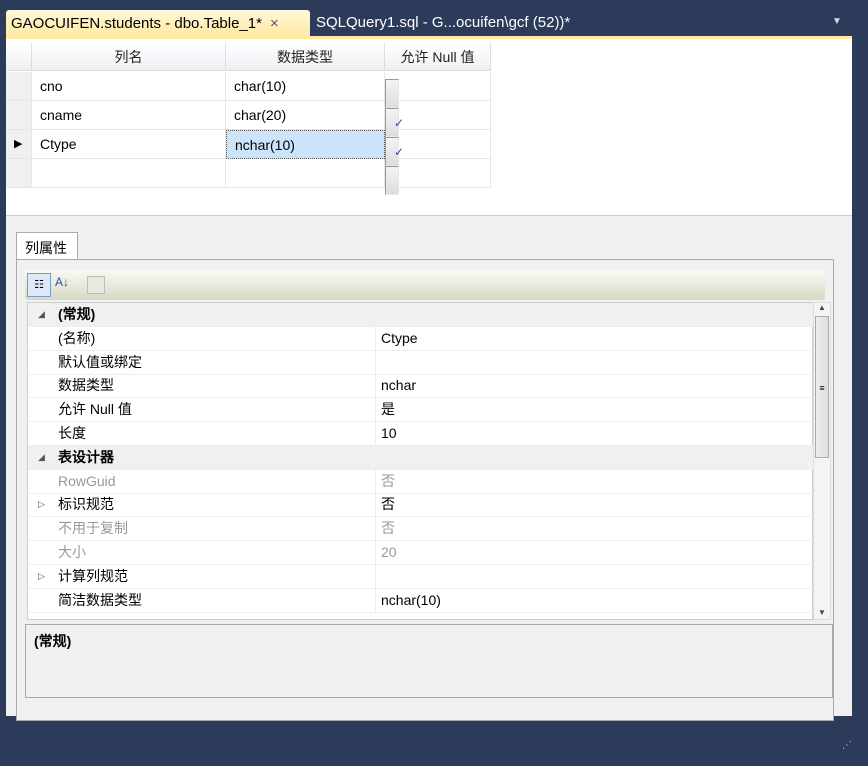 Image resolution: width=868 pixels, height=766 pixels. I want to click on property-name: 默认值或绑定, so click(100, 361).